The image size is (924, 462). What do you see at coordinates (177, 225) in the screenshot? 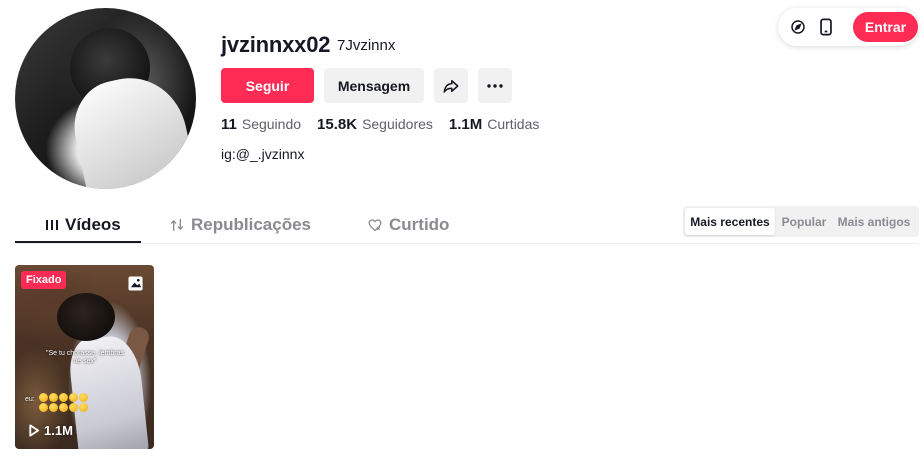
I see `repost-icon` at bounding box center [177, 225].